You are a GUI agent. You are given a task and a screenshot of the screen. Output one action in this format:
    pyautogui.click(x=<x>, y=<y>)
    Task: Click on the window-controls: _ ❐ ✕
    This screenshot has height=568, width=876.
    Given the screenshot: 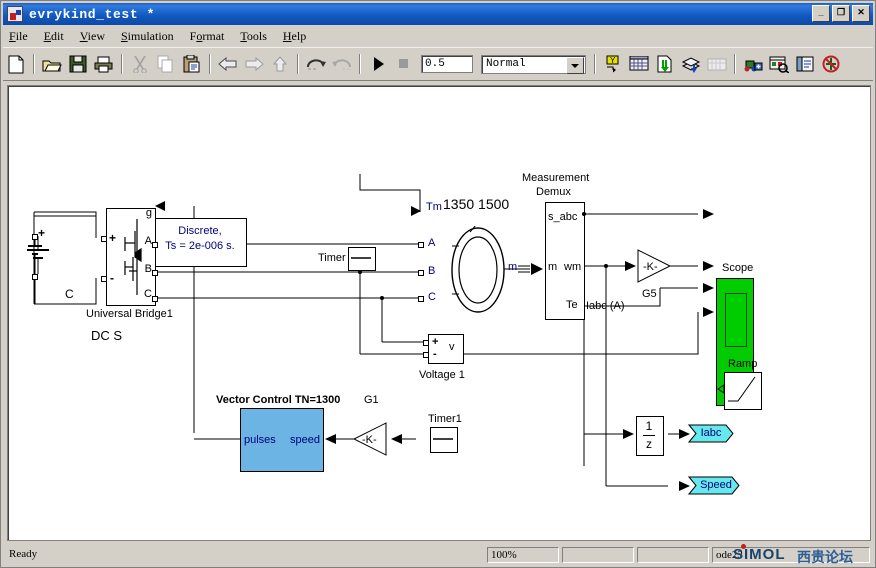 What is the action you would take?
    pyautogui.click(x=841, y=13)
    